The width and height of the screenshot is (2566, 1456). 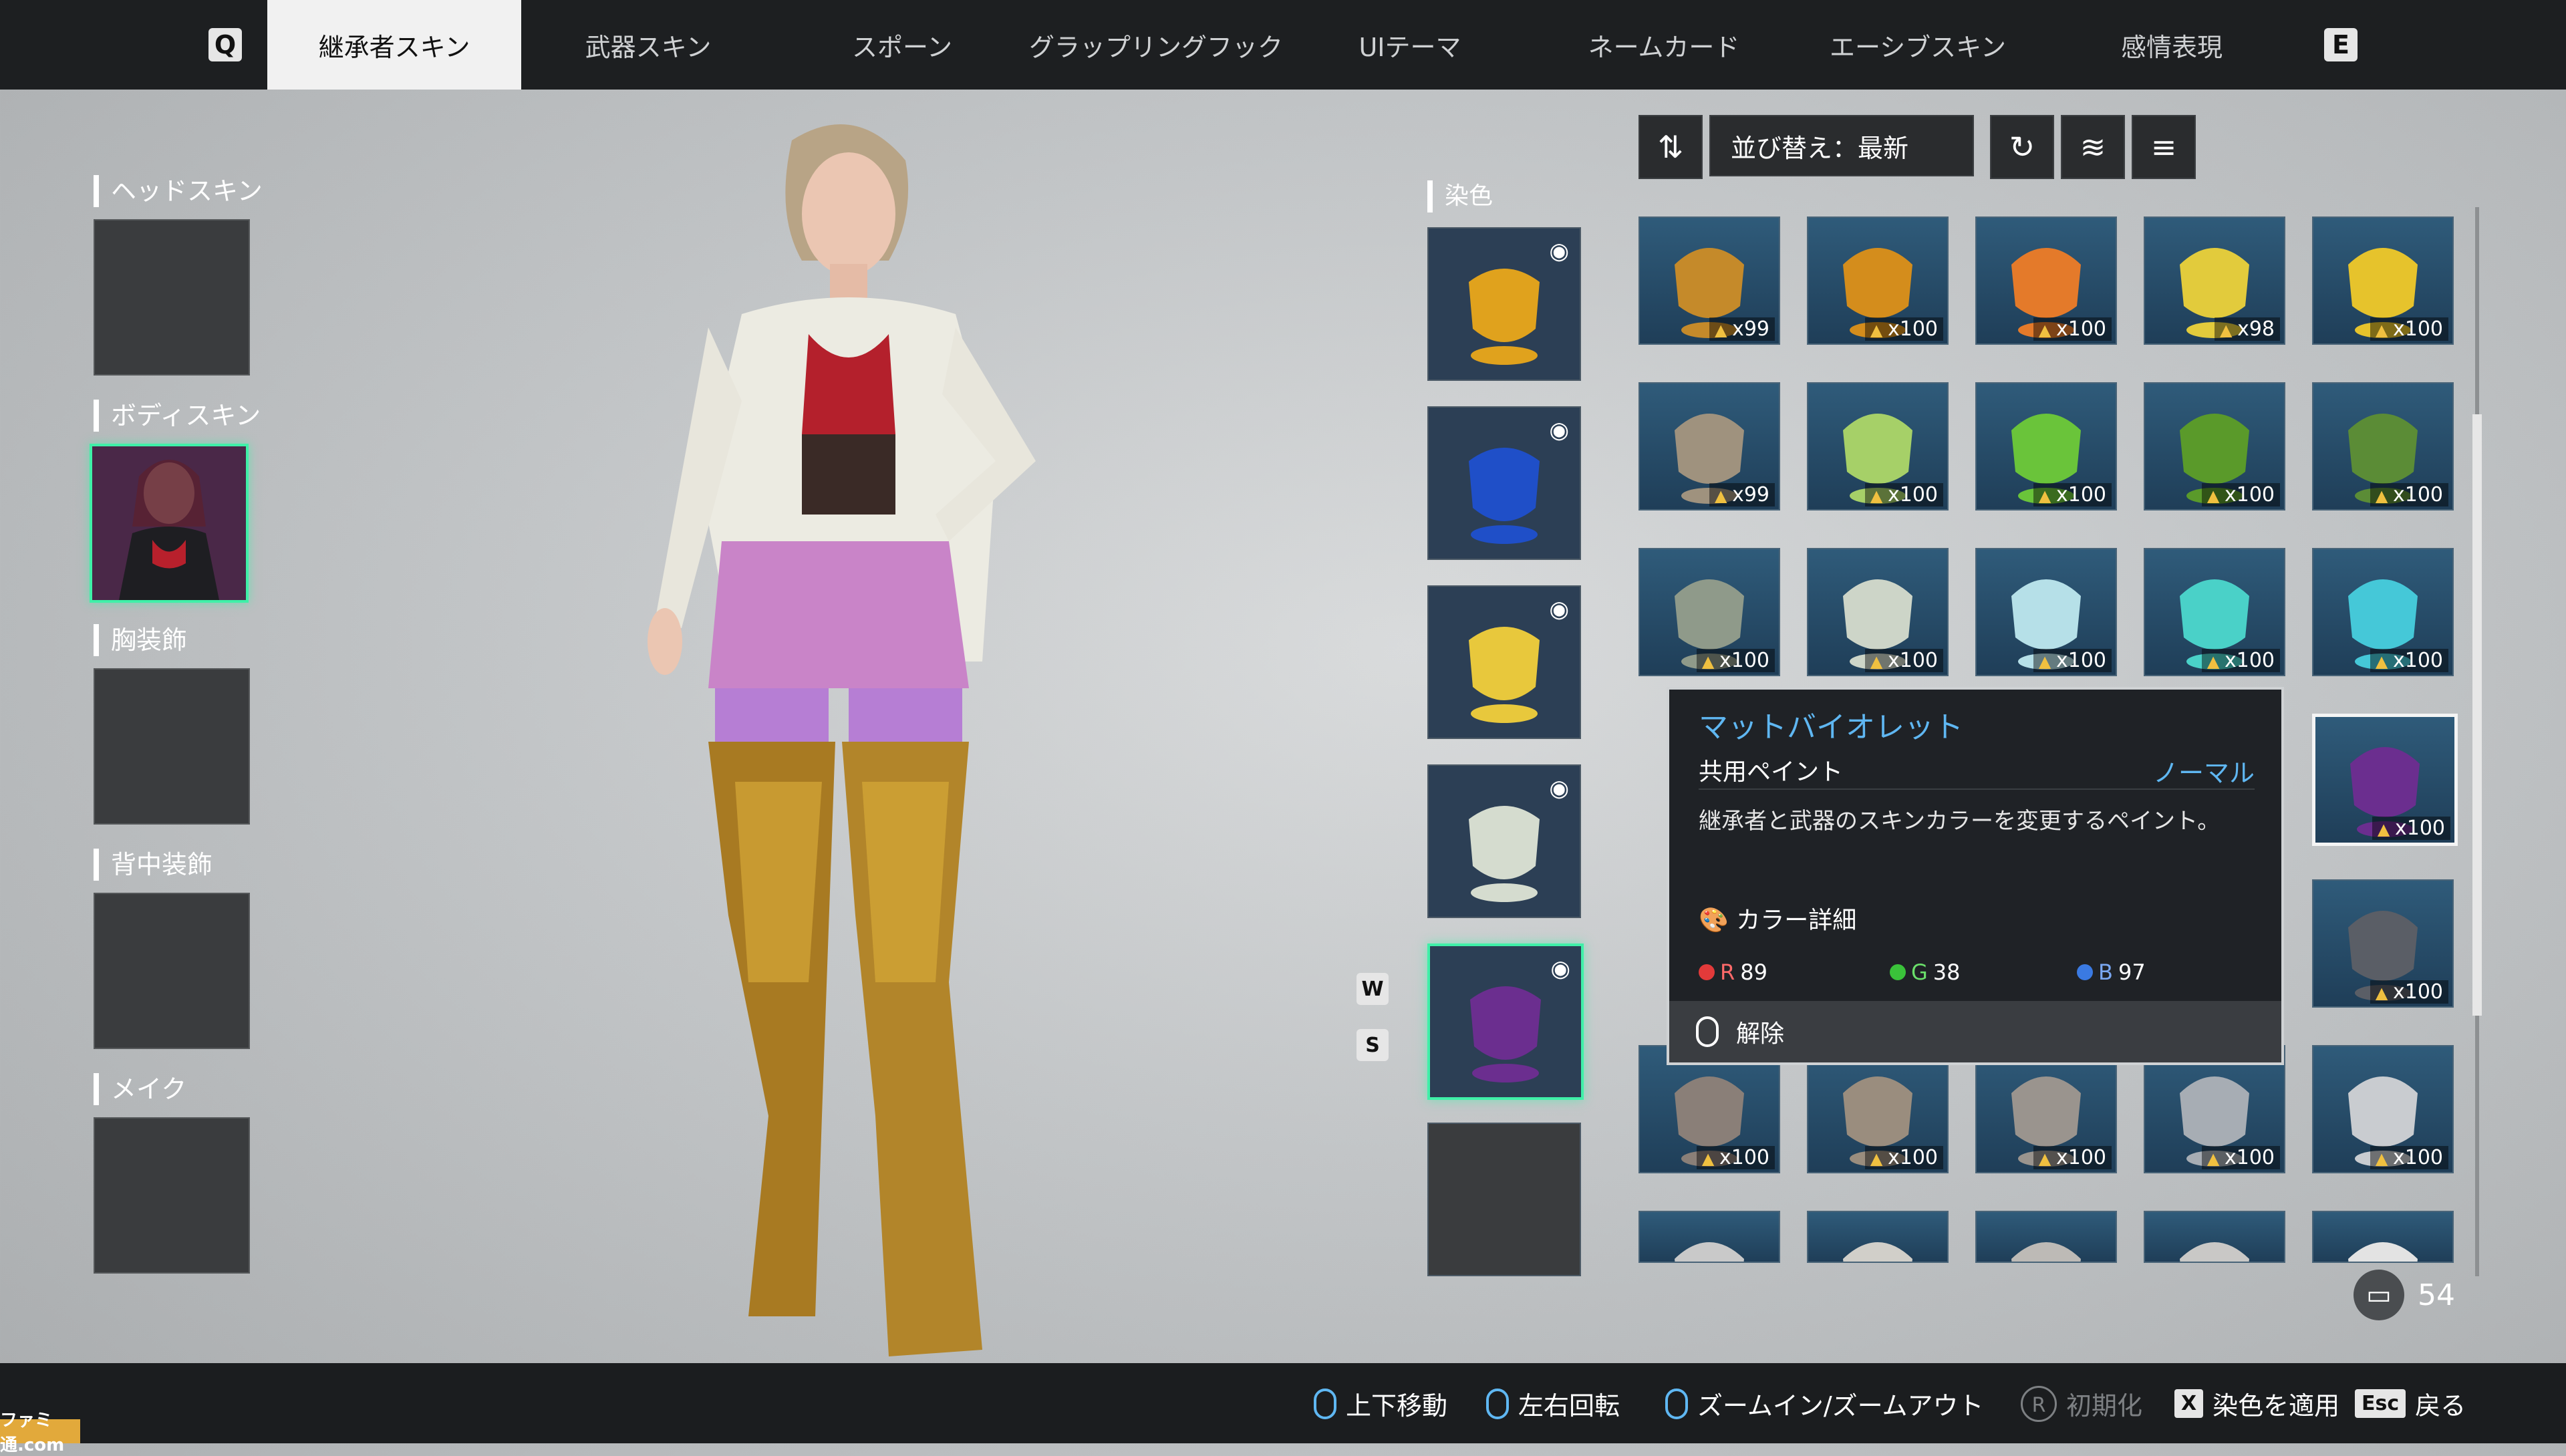 I want to click on tab-ecive-skin: エーシブスキン, so click(x=1918, y=45).